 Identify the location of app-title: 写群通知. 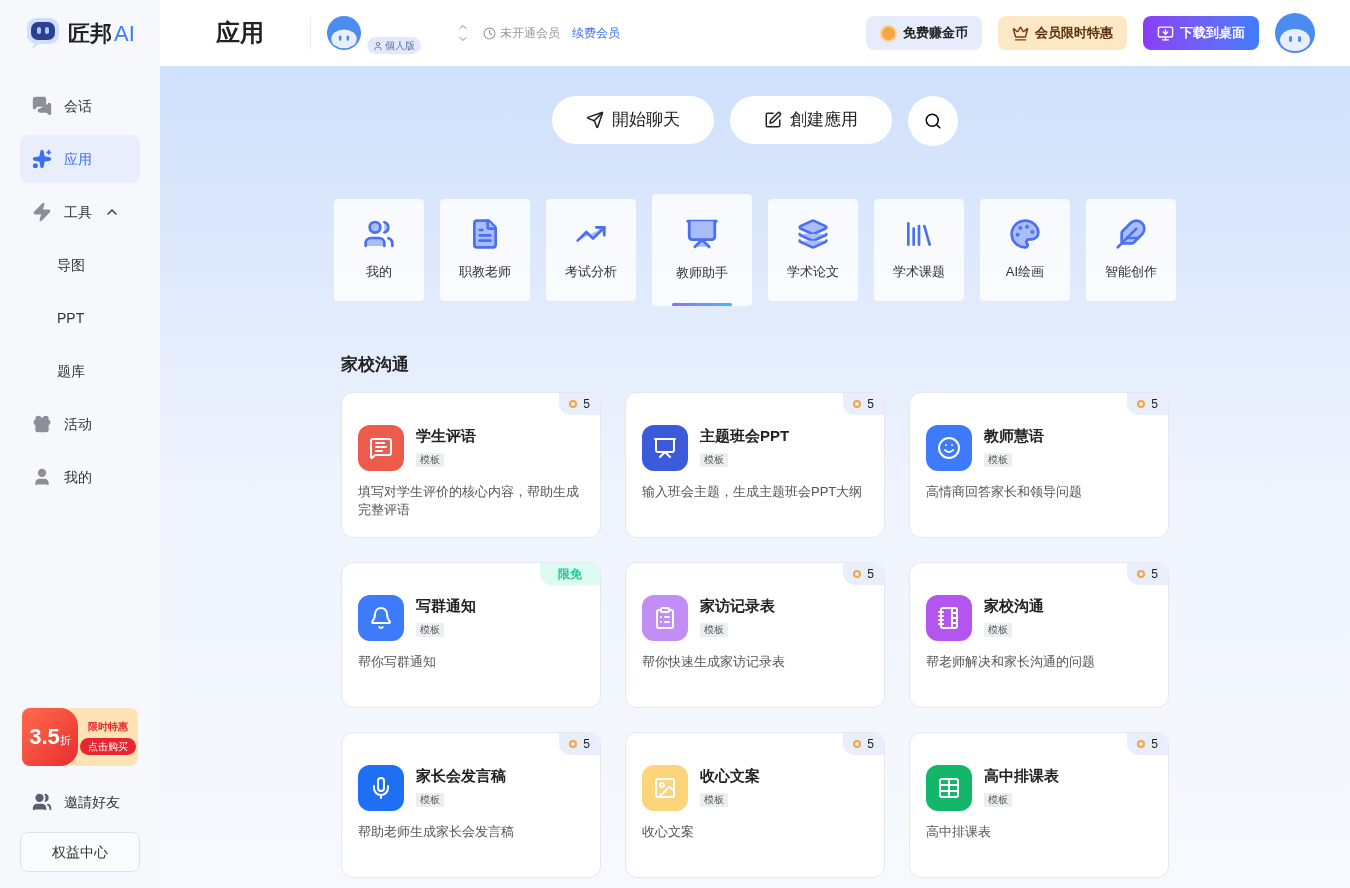
(446, 605).